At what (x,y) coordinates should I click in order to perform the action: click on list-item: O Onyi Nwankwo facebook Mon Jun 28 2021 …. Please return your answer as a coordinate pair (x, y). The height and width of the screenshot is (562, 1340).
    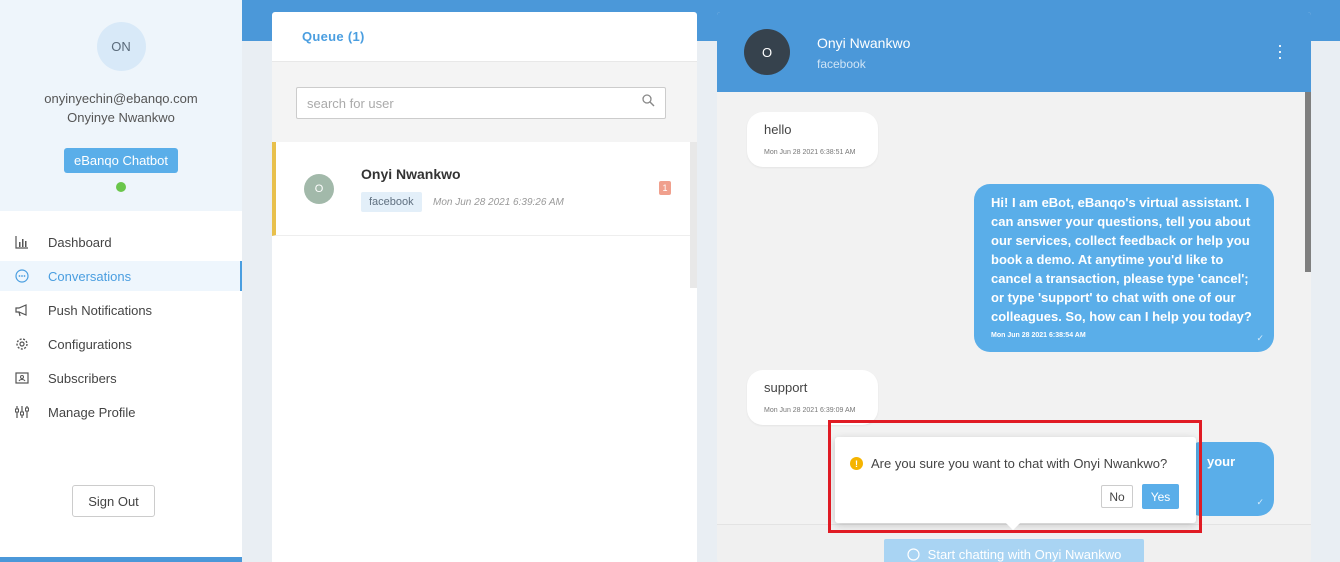
    Looking at the image, I should click on (481, 189).